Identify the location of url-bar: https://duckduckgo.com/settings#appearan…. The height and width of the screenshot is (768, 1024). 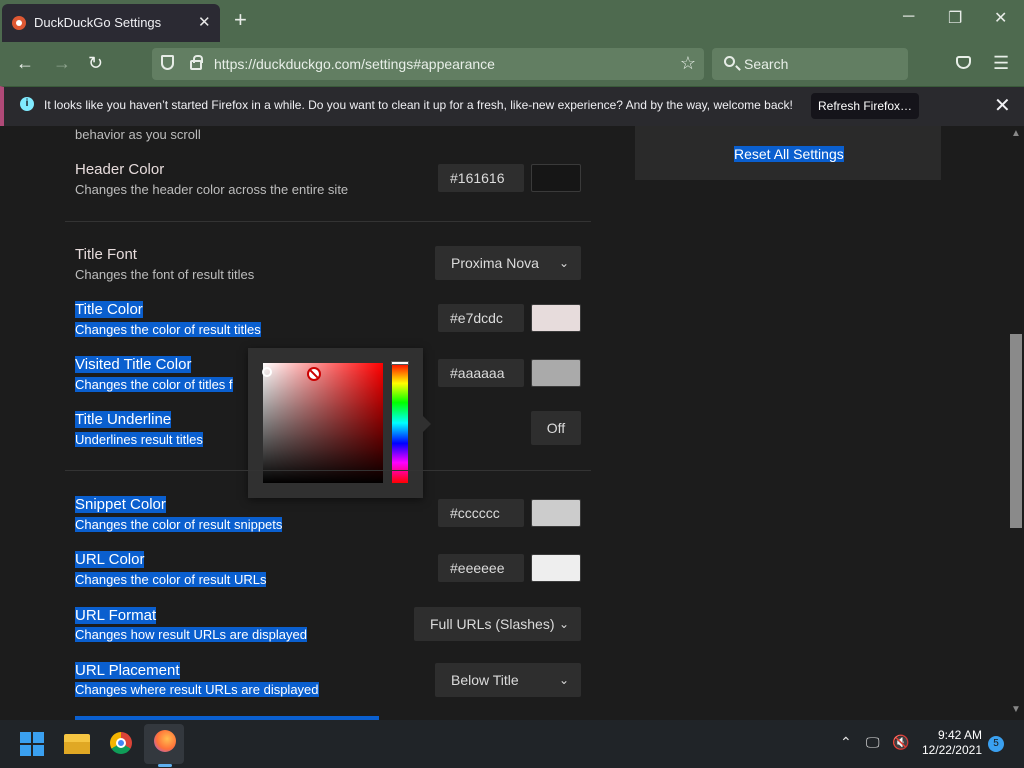
(428, 64).